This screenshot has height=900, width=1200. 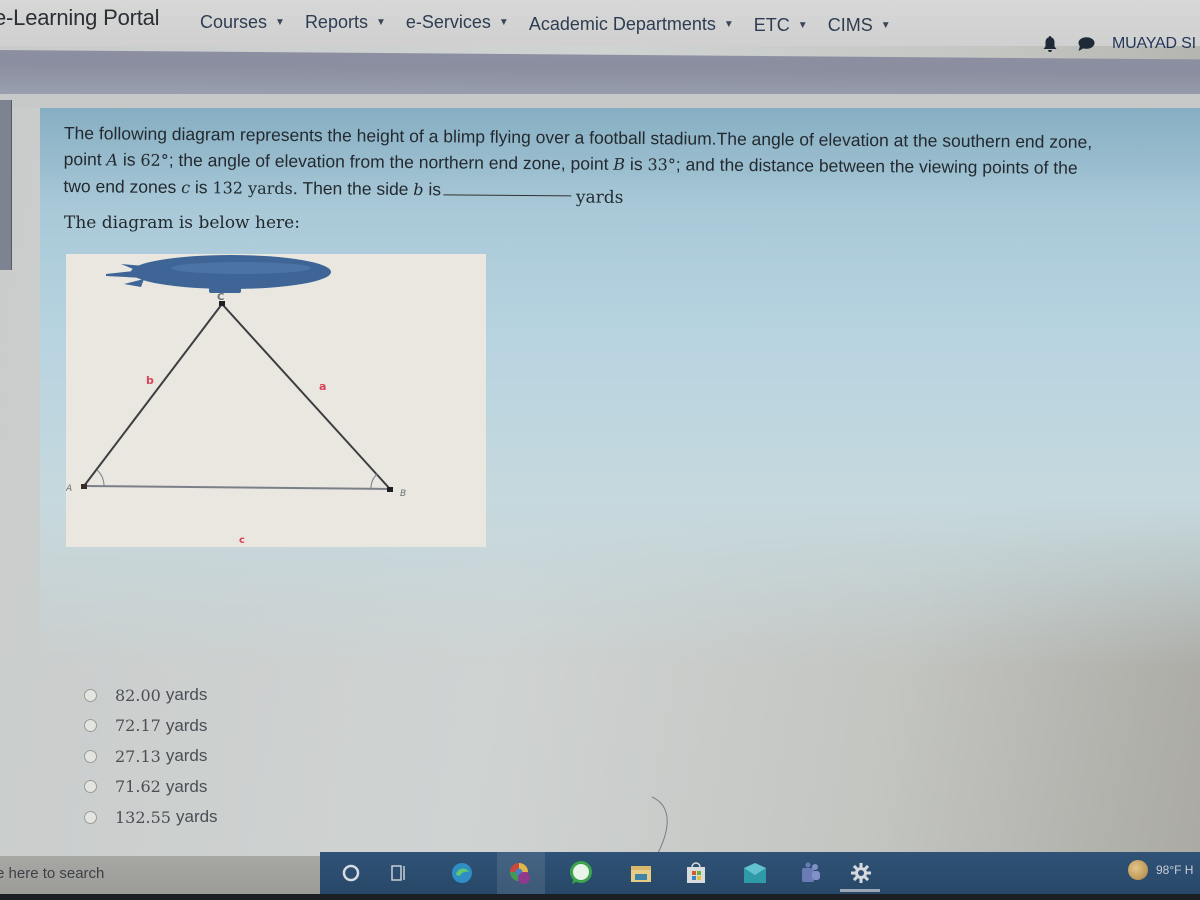 I want to click on nav-academic-departments-label: Academic Departments, so click(x=622, y=24).